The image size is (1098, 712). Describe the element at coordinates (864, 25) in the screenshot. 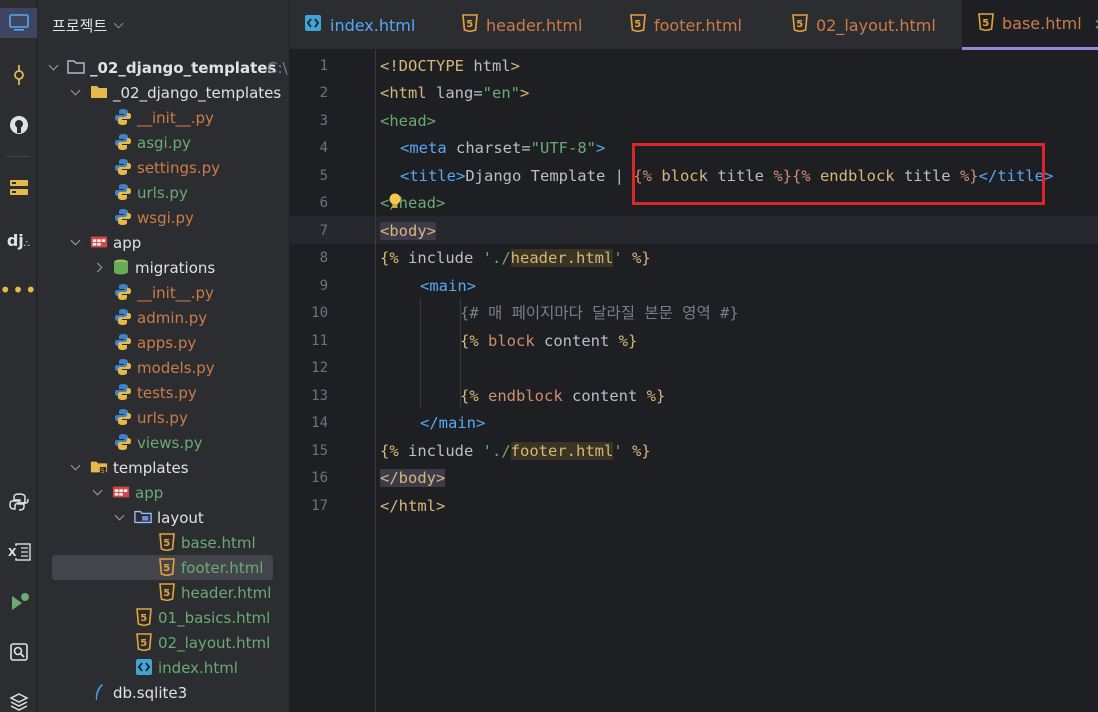

I see `tab-02-layout-html: 5 02_layout.html` at that location.